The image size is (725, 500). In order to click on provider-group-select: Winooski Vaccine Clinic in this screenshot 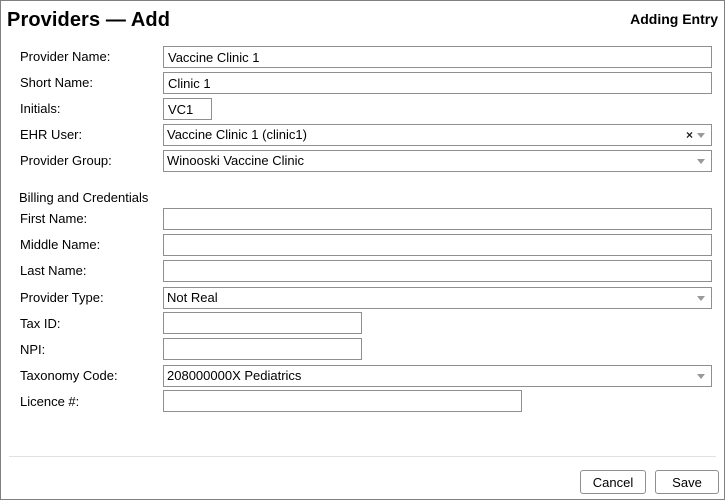, I will do `click(437, 161)`.